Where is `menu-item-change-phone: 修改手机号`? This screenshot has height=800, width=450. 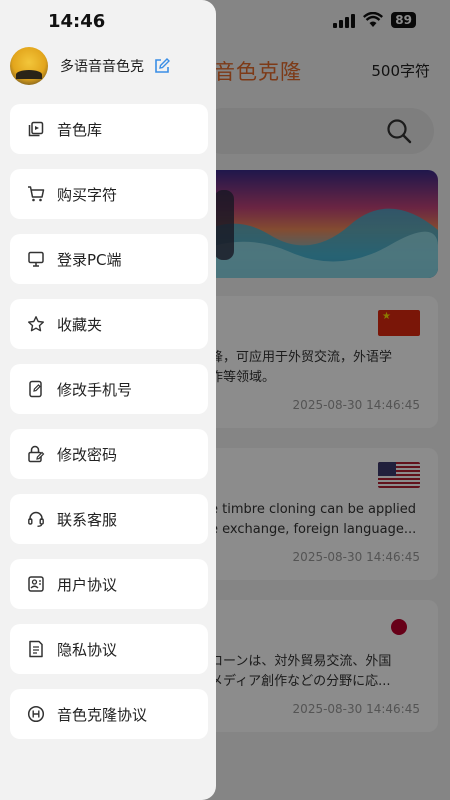
menu-item-change-phone: 修改手机号 is located at coordinates (109, 389).